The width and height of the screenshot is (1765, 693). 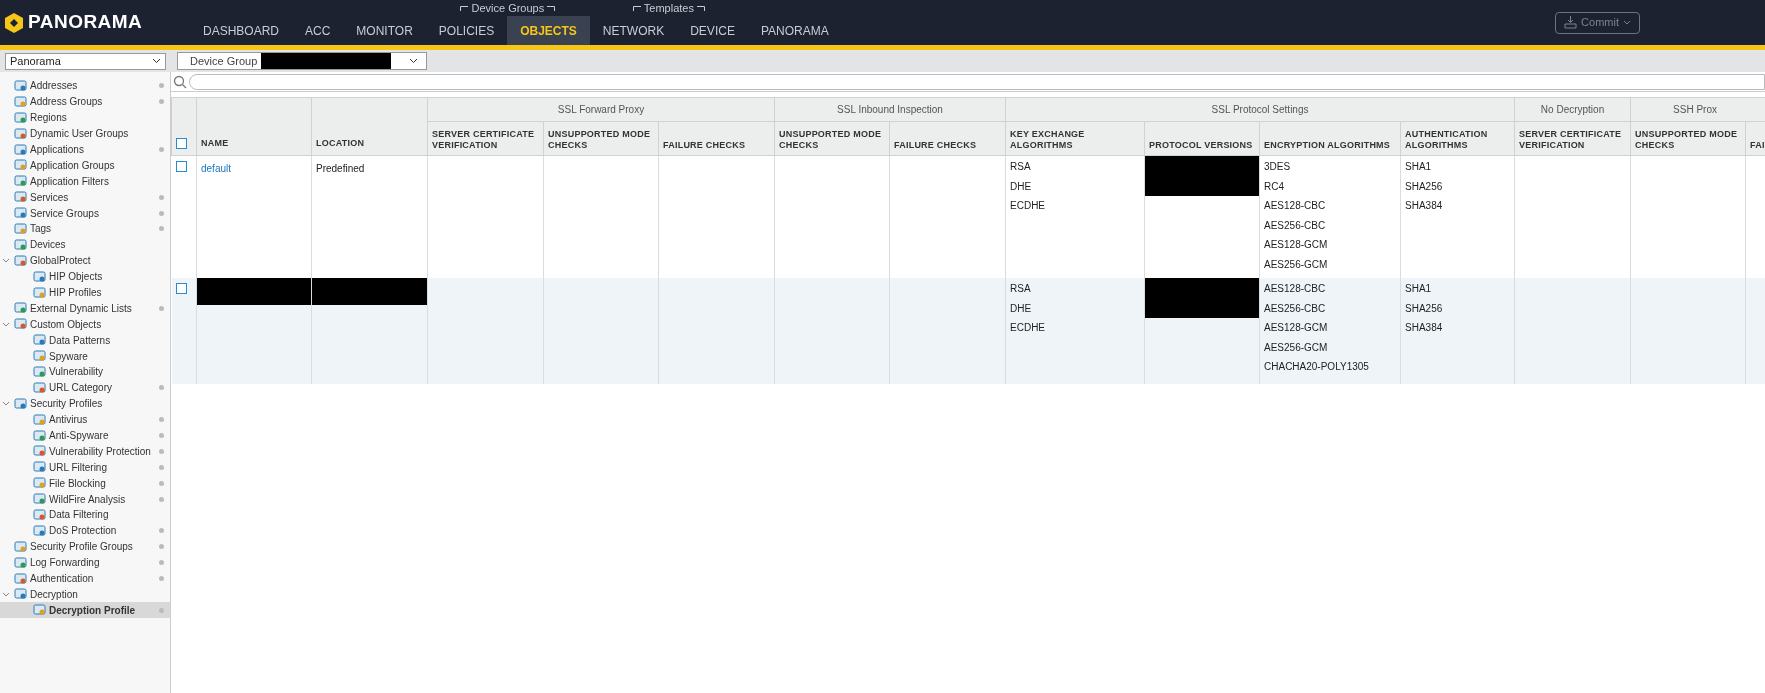 I want to click on sidebar-item: Applications, so click(x=85, y=149).